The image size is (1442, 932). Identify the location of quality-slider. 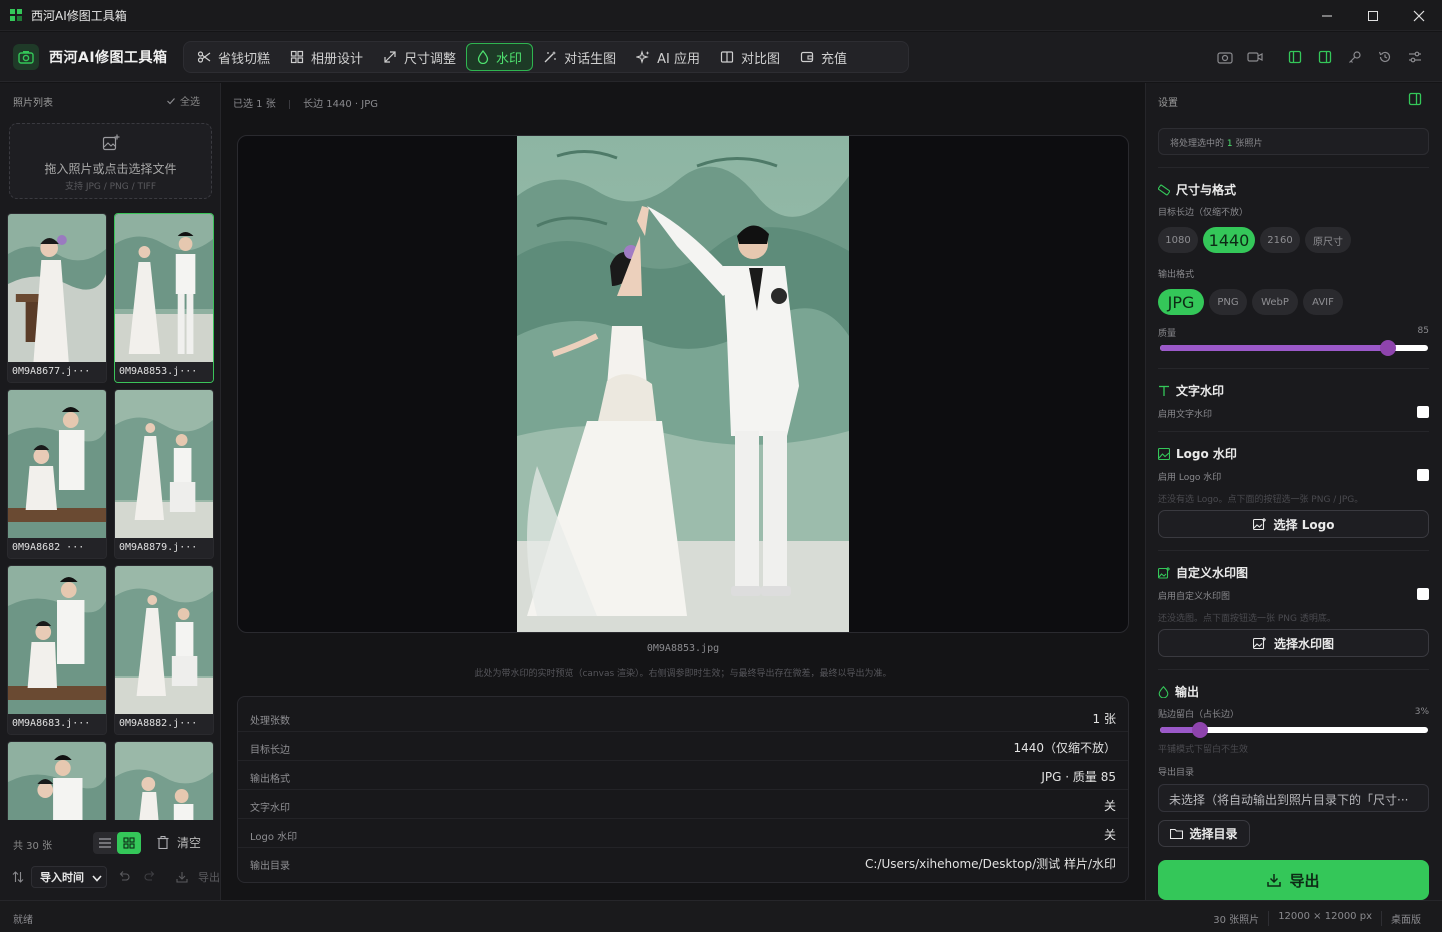
(1294, 348).